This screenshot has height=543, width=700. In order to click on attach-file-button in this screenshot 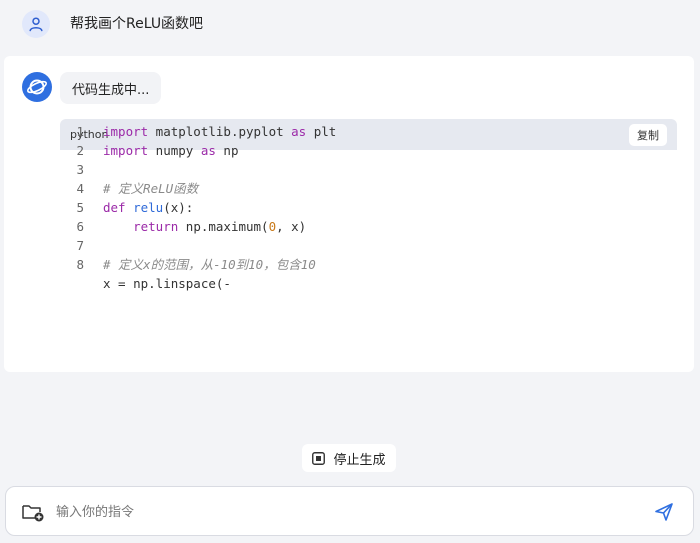, I will do `click(33, 512)`.